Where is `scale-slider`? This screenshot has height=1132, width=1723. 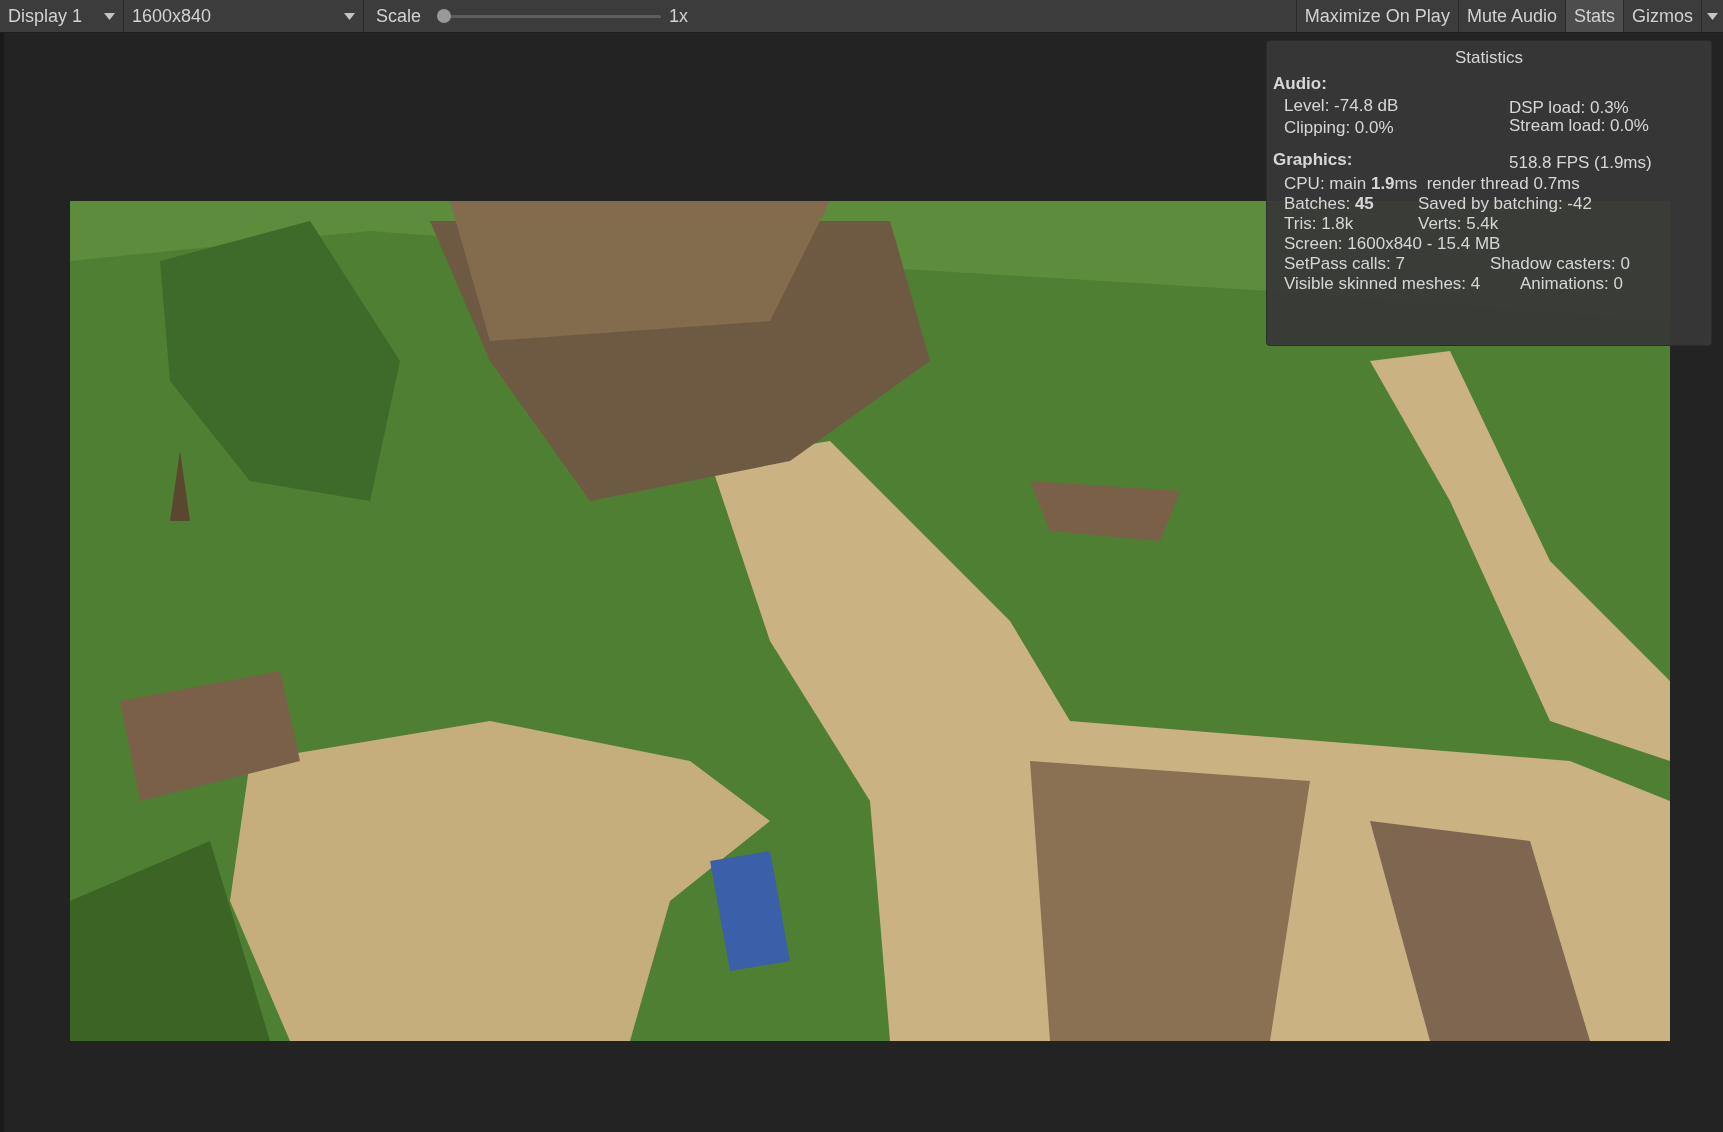 scale-slider is located at coordinates (549, 16).